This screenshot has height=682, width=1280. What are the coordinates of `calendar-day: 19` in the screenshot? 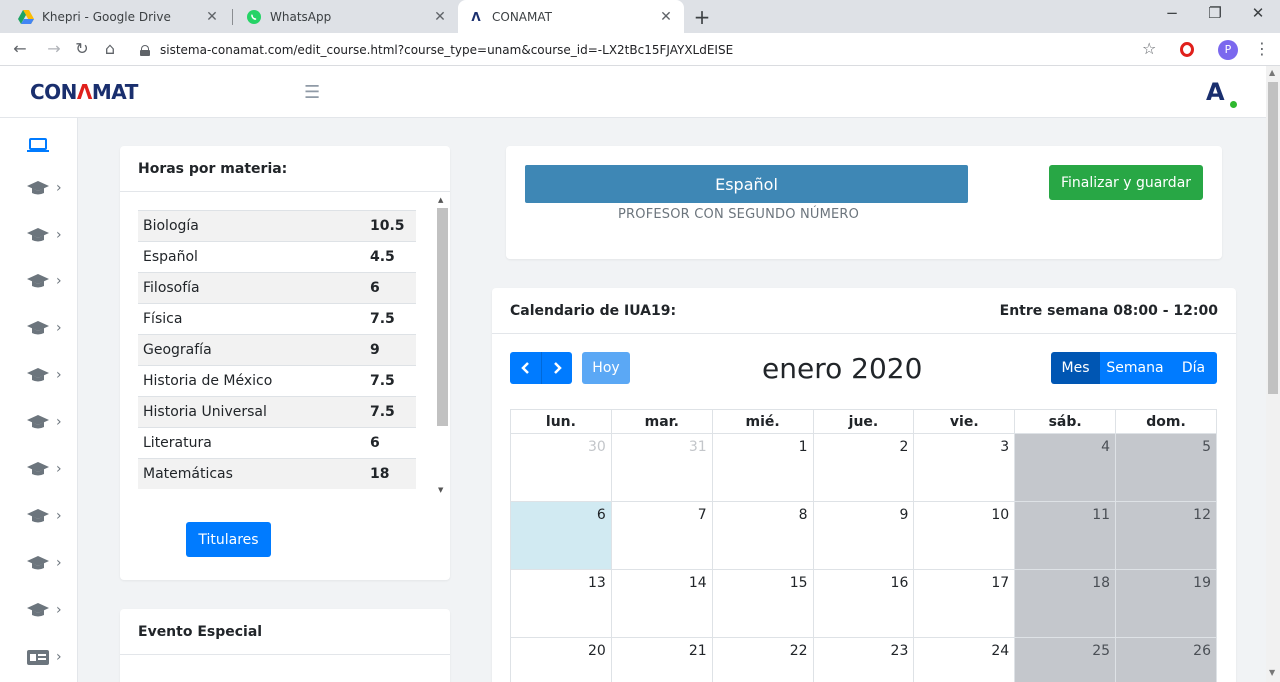 It's located at (1166, 603).